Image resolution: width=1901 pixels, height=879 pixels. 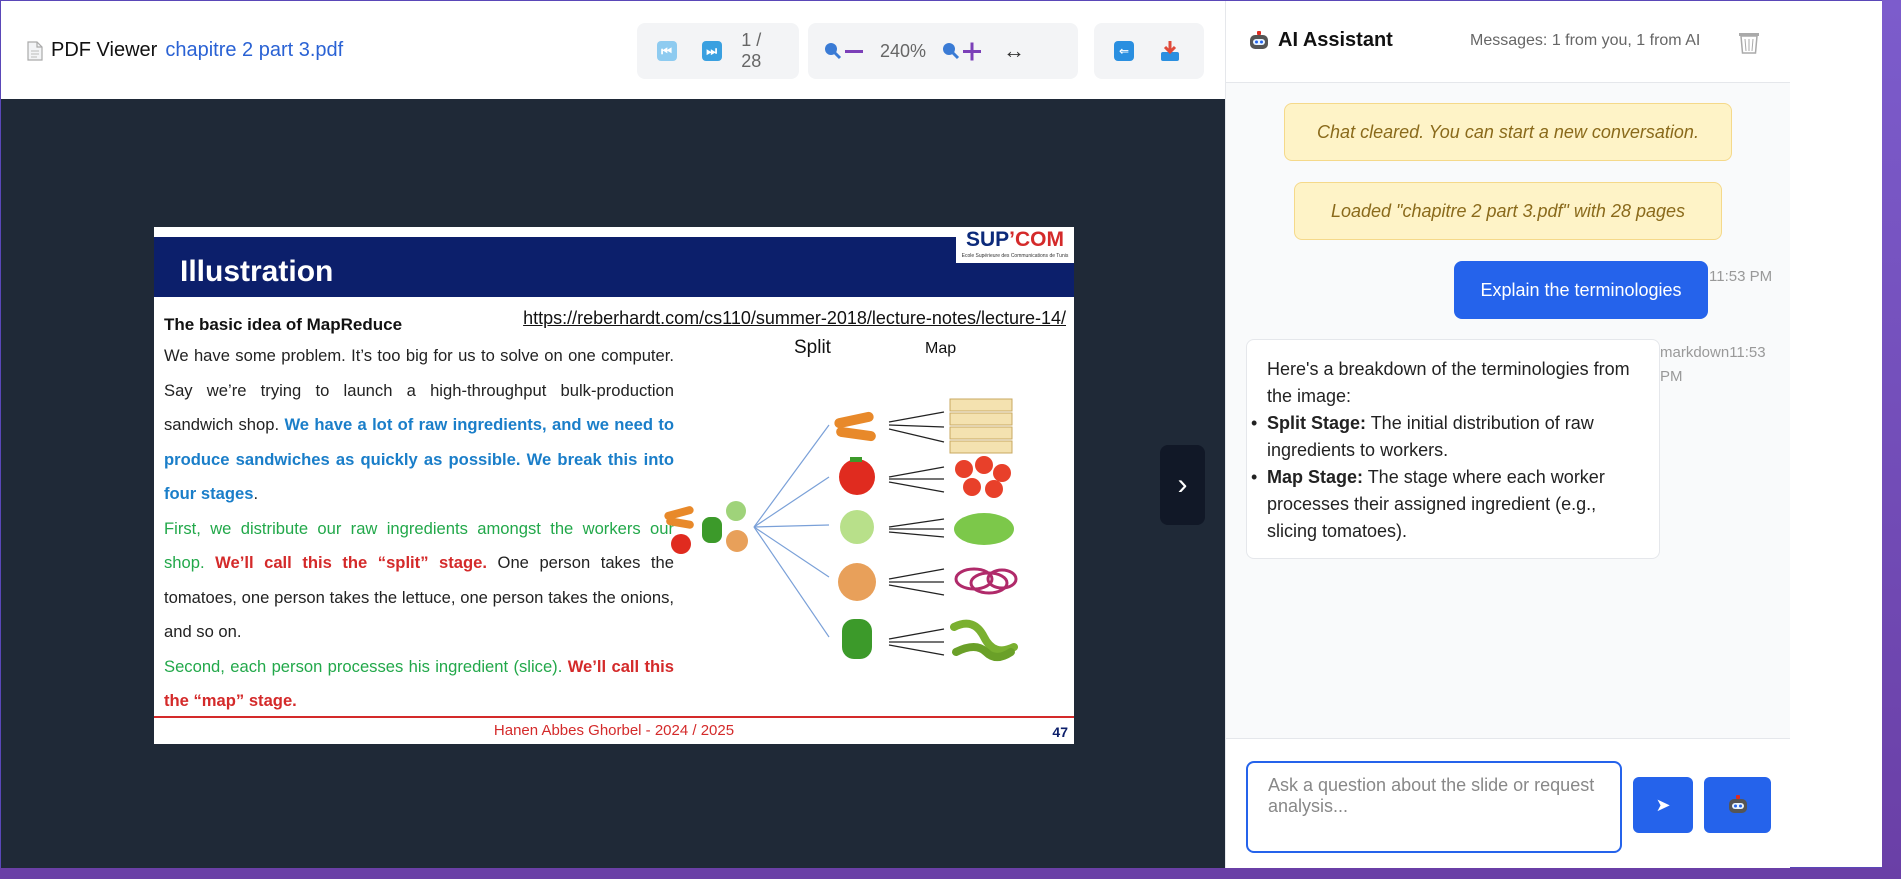 What do you see at coordinates (1036, 239) in the screenshot?
I see `logo-accent: ’COM` at bounding box center [1036, 239].